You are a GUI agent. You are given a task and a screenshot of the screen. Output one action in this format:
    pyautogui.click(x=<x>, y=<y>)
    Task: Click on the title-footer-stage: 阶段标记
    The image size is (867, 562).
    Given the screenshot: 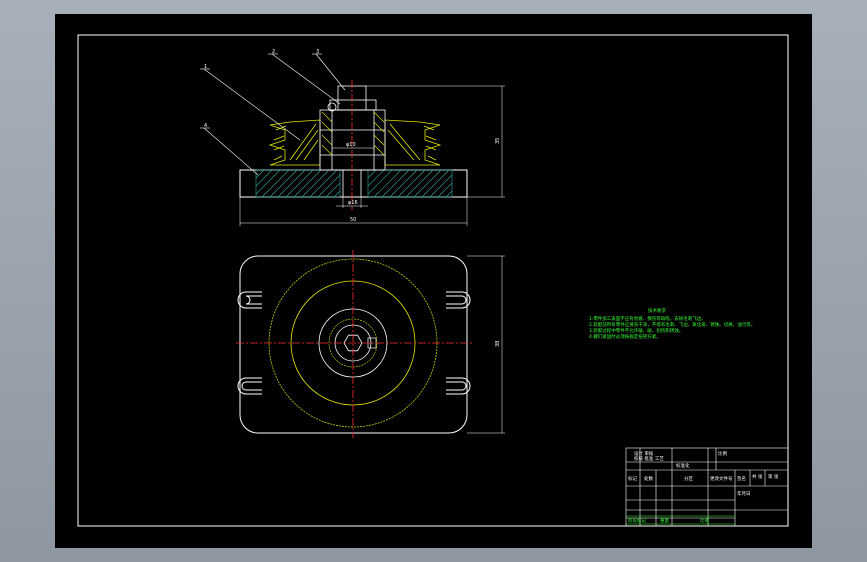 What is the action you would take?
    pyautogui.click(x=637, y=520)
    